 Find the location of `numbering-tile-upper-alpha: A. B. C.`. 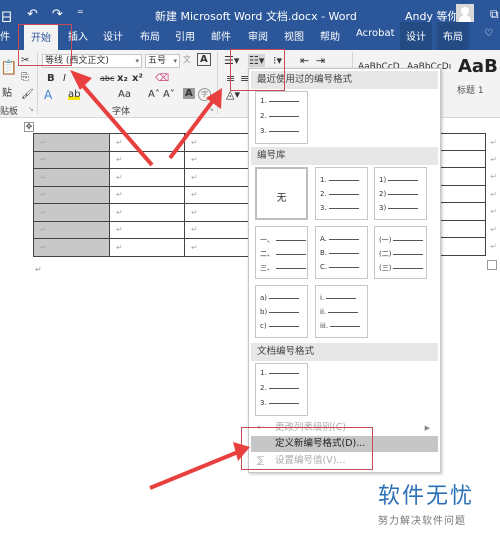

numbering-tile-upper-alpha: A. B. C. is located at coordinates (341, 252).